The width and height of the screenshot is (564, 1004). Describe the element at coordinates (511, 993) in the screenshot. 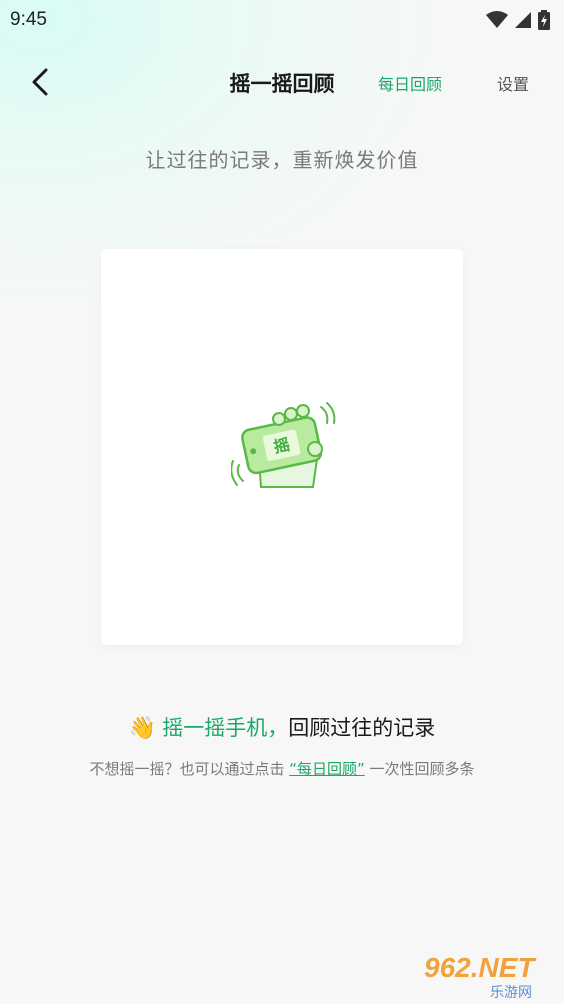

I see `watermark-bottom: 乐游网` at that location.